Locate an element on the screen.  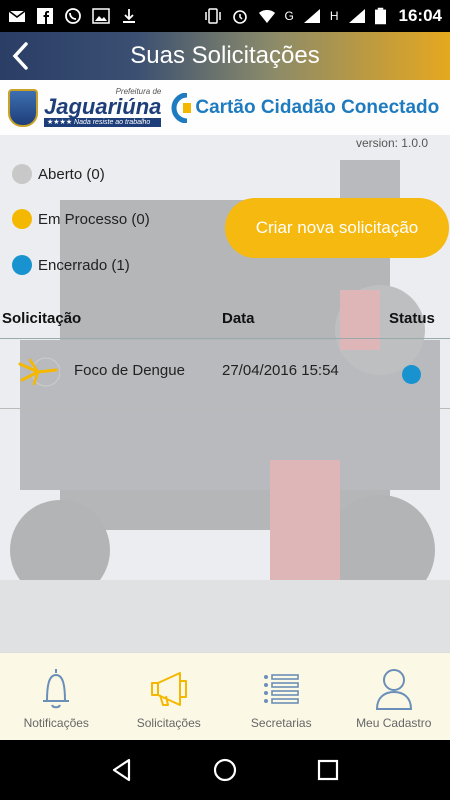
user-icon is located at coordinates (393, 689).